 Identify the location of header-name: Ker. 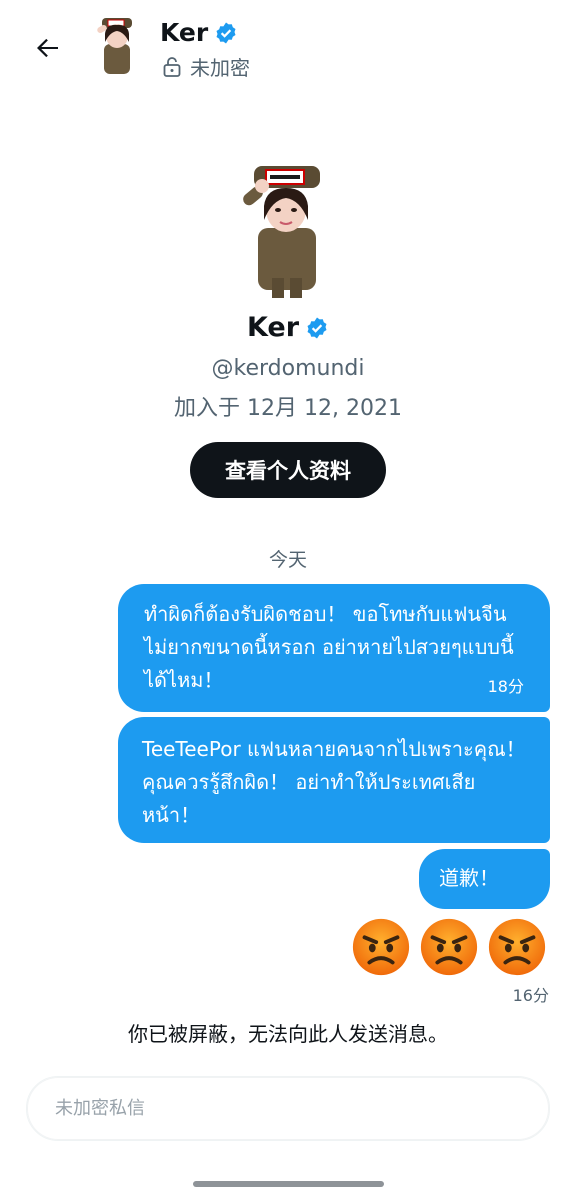
(184, 32).